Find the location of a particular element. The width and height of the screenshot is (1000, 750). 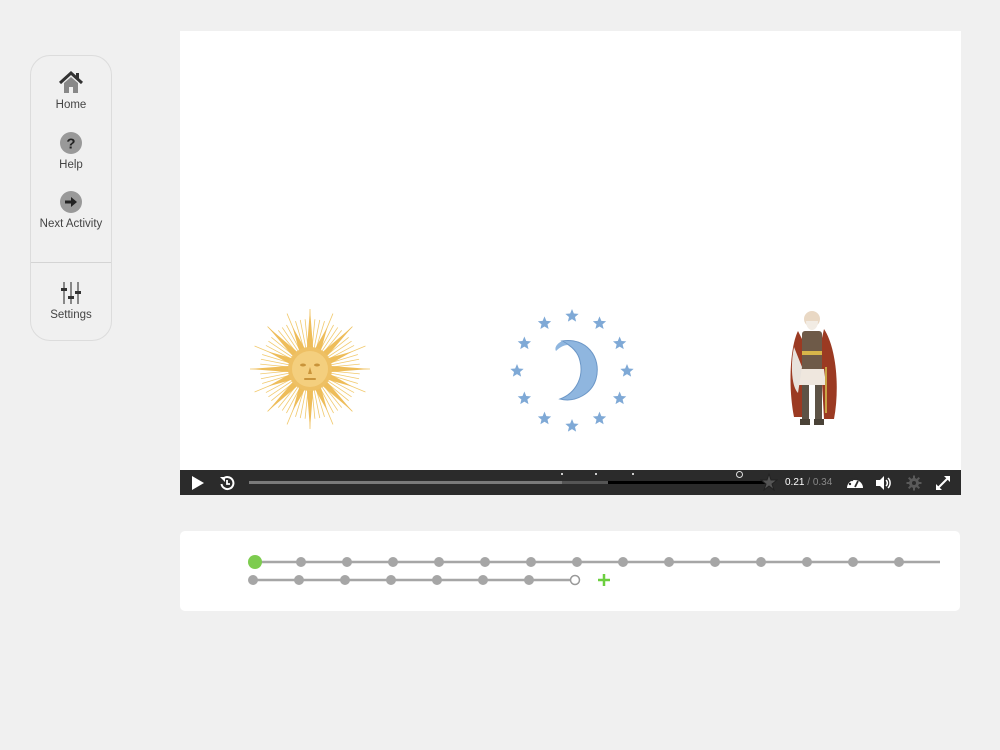

sidebar-item-help: ? Help is located at coordinates (71, 150).